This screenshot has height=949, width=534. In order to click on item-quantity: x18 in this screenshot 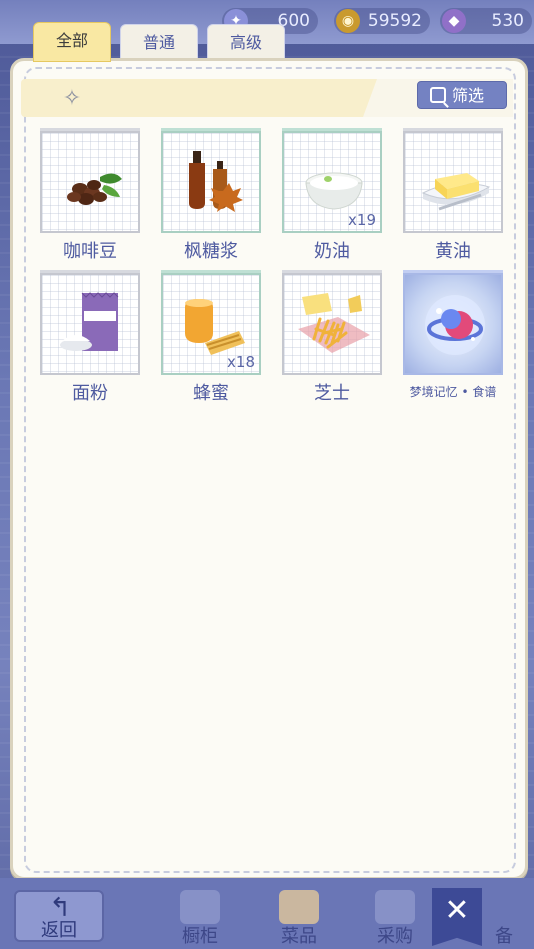, I will do `click(241, 362)`.